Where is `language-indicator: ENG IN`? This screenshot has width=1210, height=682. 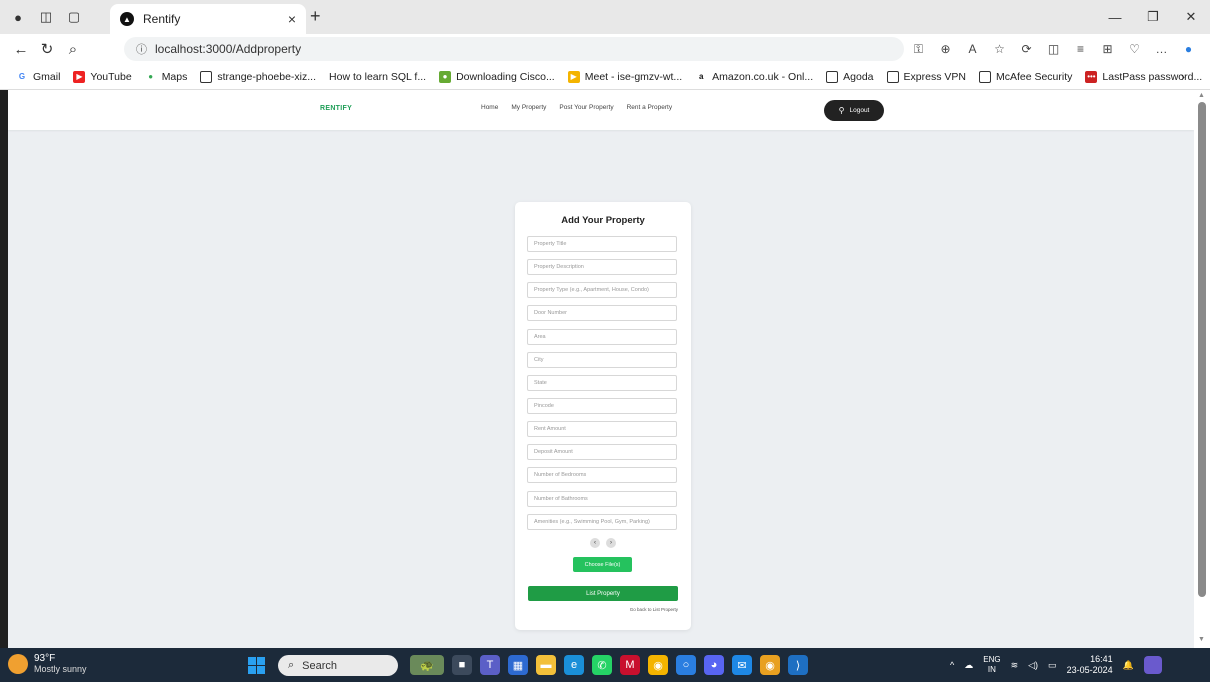 language-indicator: ENG IN is located at coordinates (991, 665).